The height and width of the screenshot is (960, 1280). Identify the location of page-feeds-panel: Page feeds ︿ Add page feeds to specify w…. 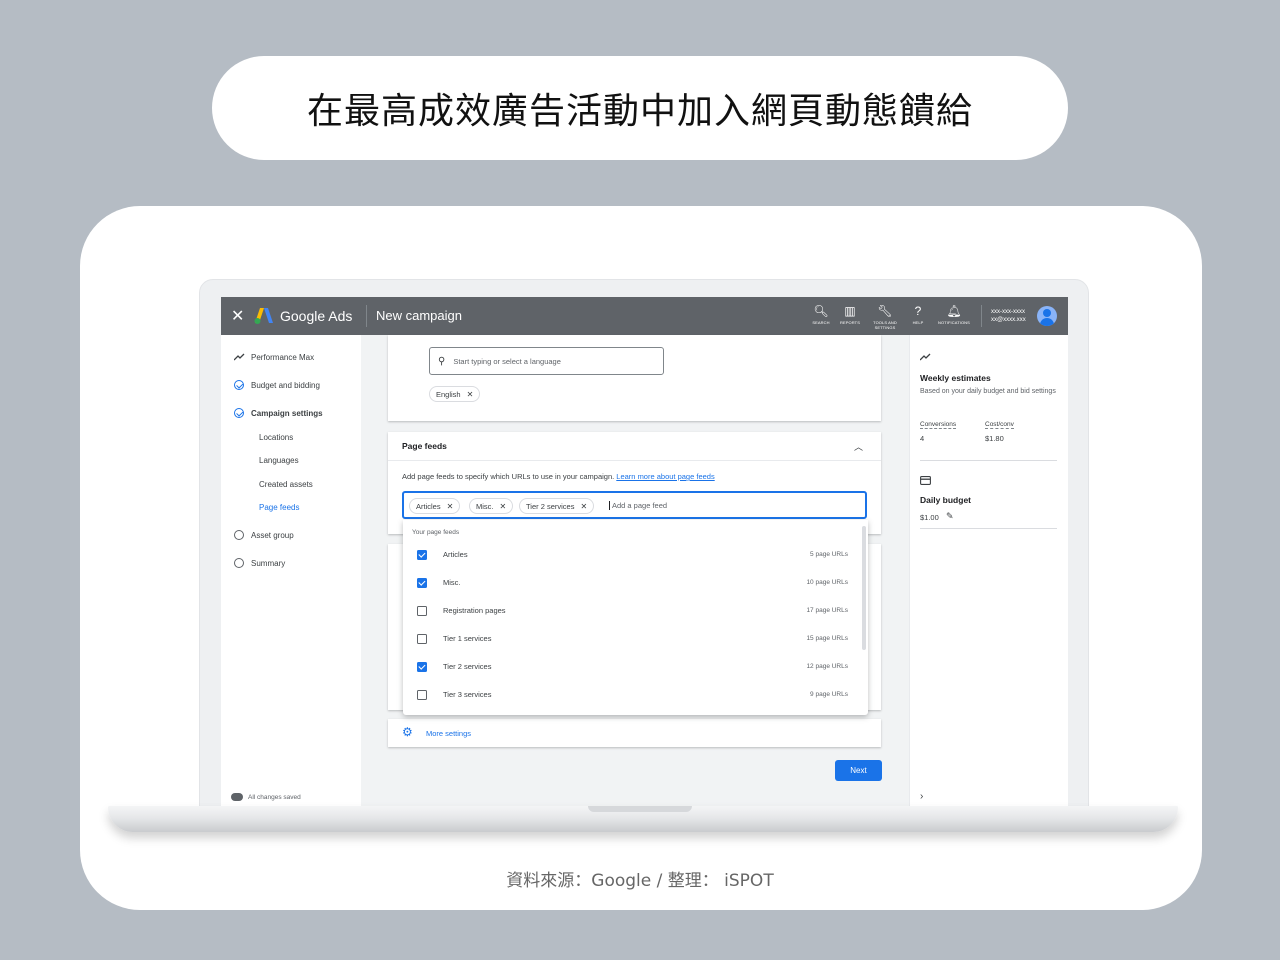
(634, 483).